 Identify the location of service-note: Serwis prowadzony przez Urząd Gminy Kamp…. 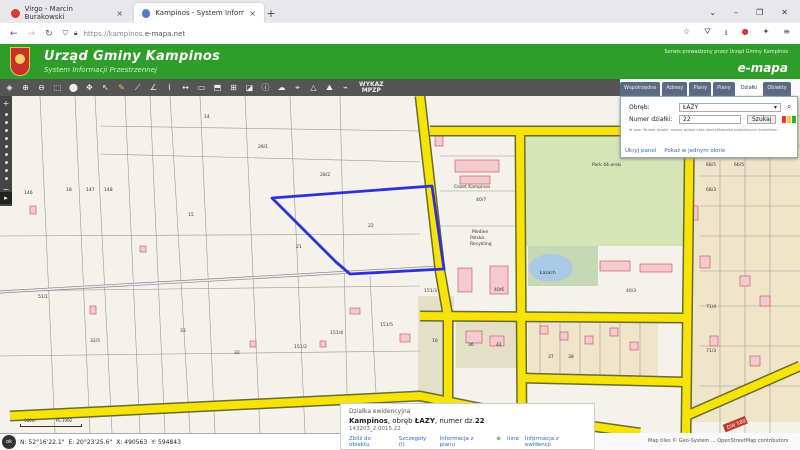
(726, 52).